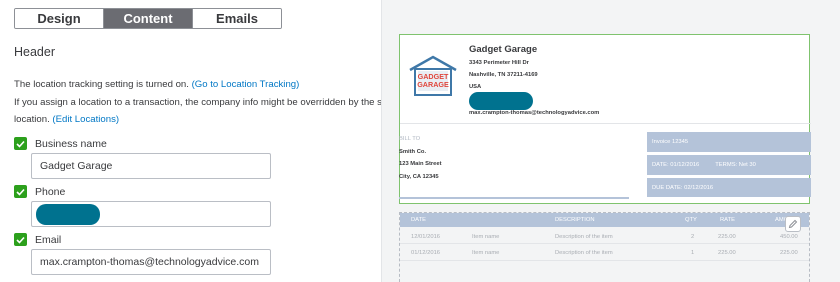 The image size is (840, 282). I want to click on row2-description: Description of the item, so click(584, 253).